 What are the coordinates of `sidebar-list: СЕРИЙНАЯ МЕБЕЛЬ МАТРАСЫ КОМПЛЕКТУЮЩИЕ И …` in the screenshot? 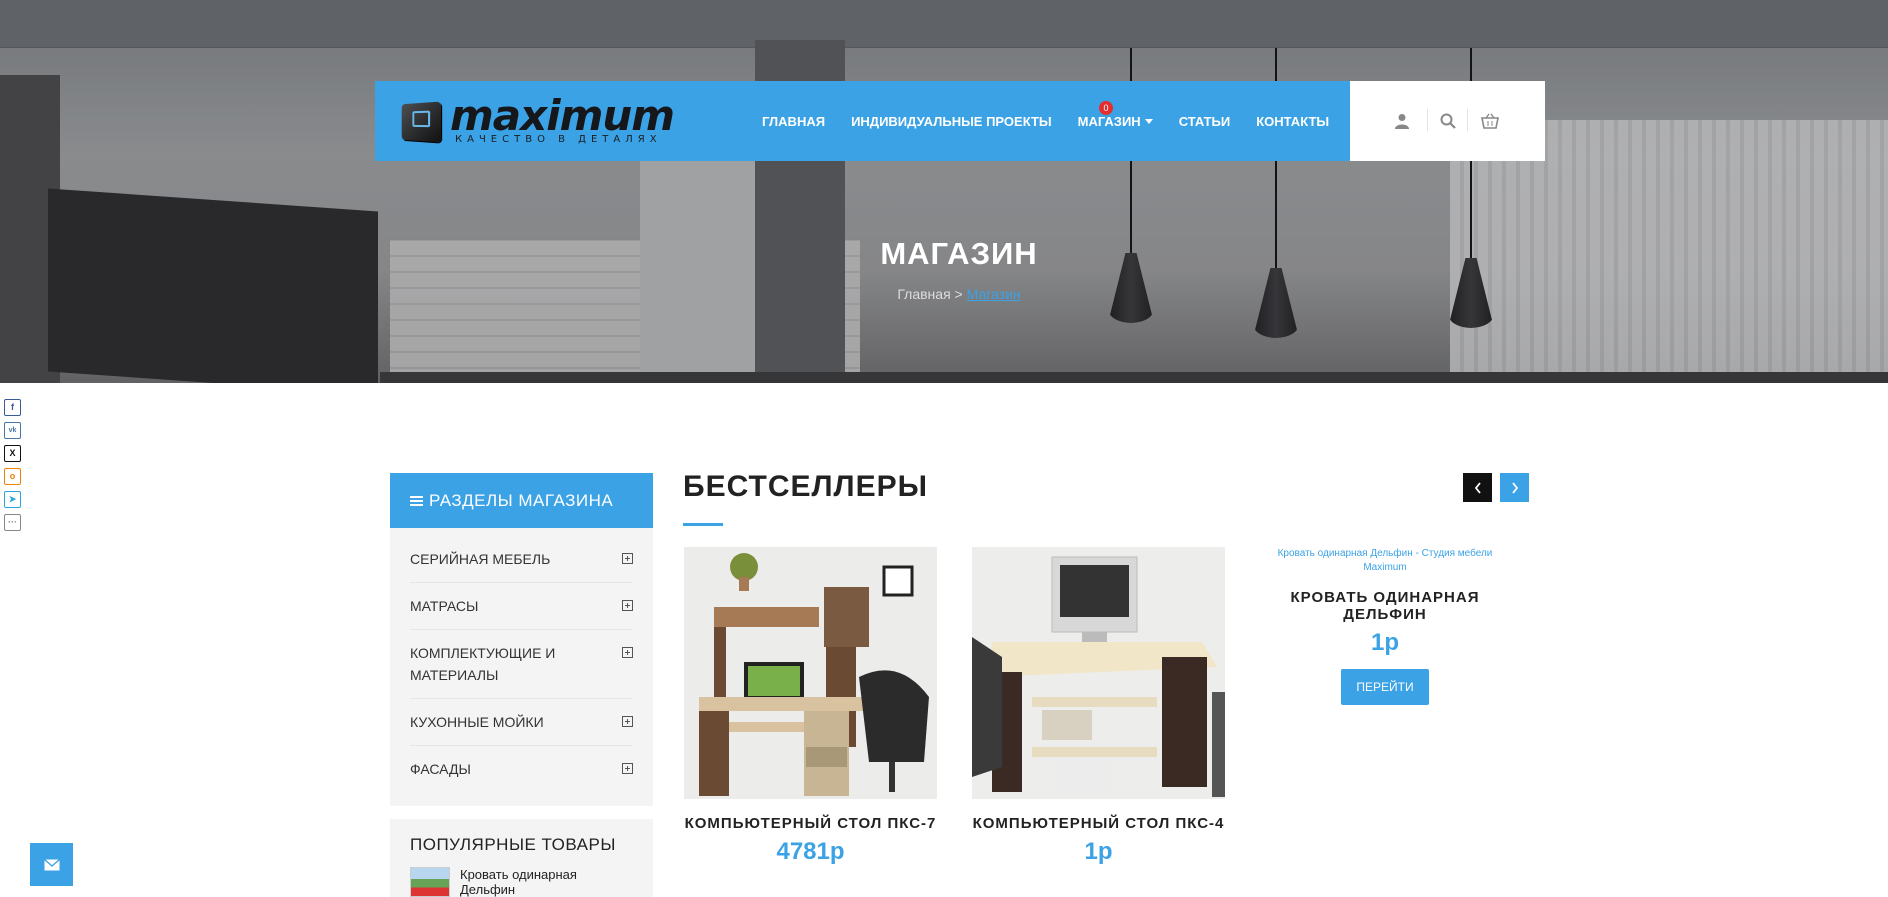 It's located at (521, 667).